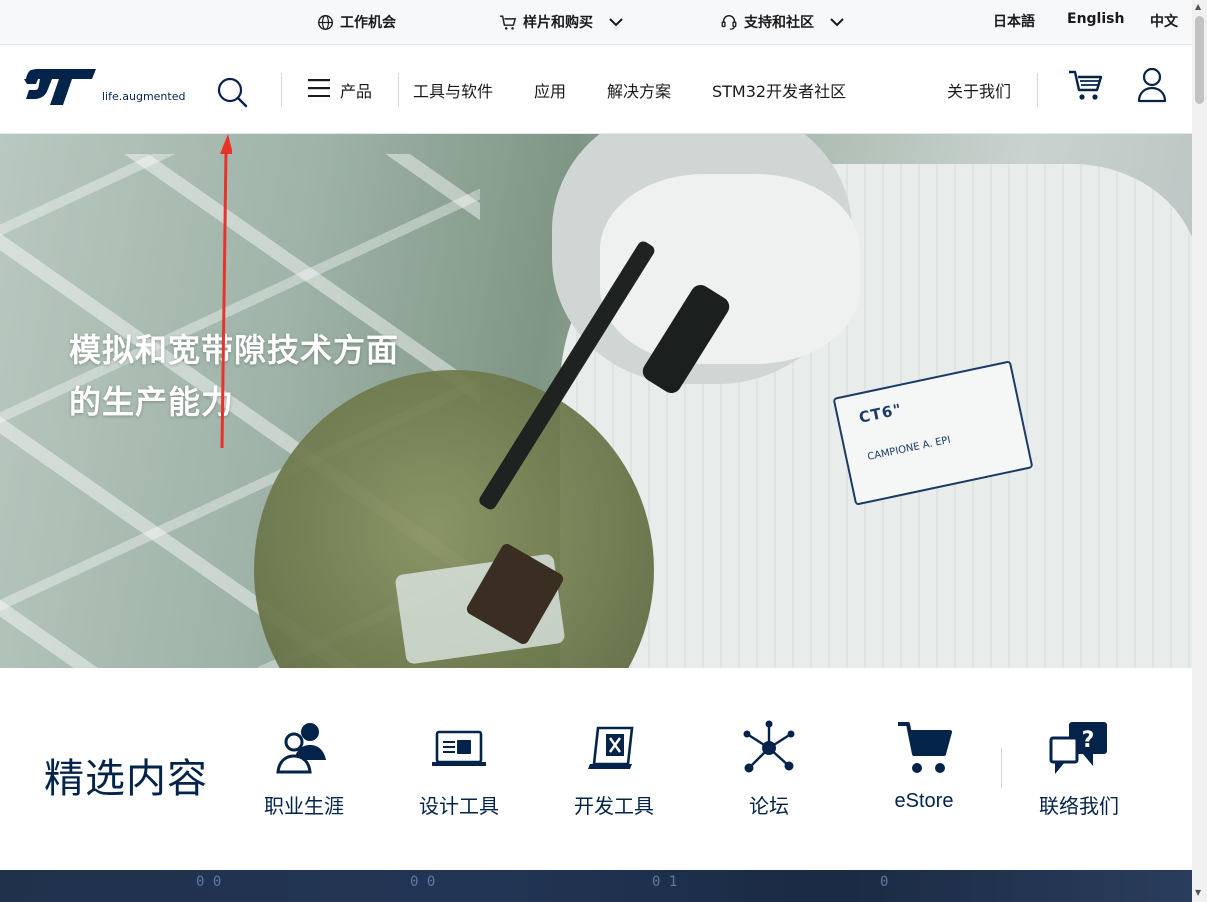 The image size is (1207, 902). Describe the element at coordinates (368, 23) in the screenshot. I see `careers-label: 工作机会` at that location.